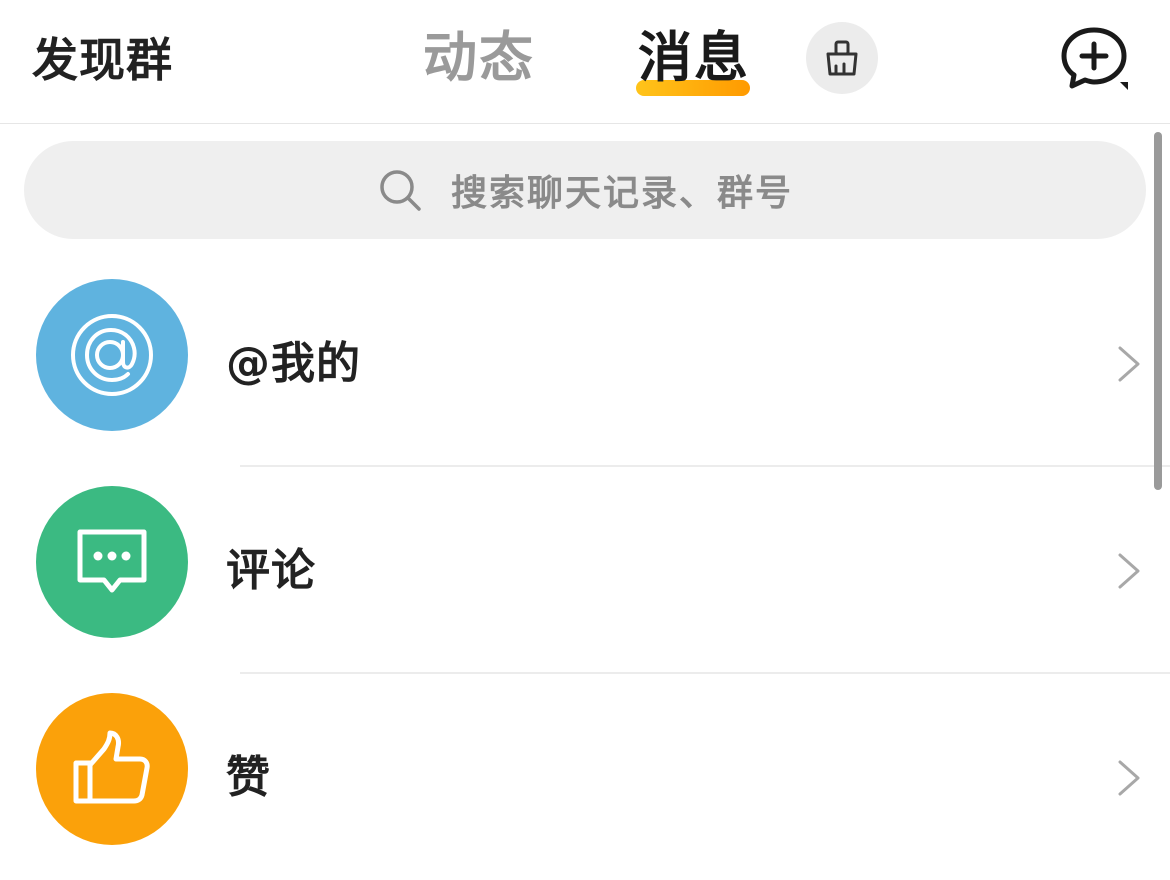  I want to click on thumbs-up-icon, so click(111, 767).